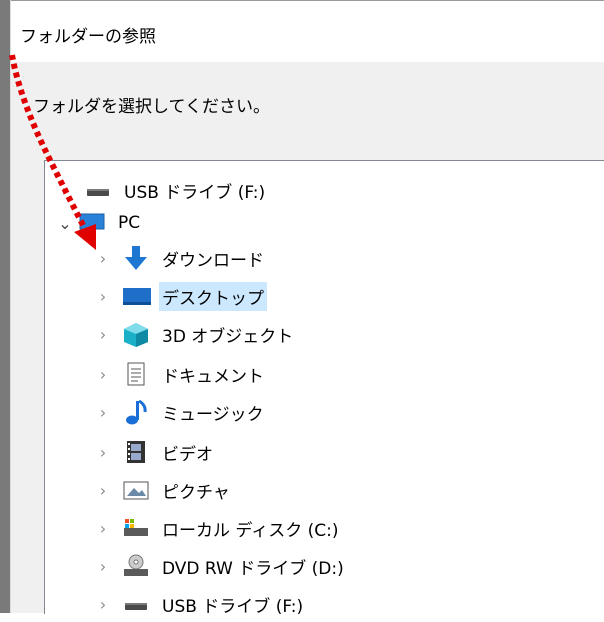  Describe the element at coordinates (136, 490) in the screenshot. I see `picture-icon` at that location.